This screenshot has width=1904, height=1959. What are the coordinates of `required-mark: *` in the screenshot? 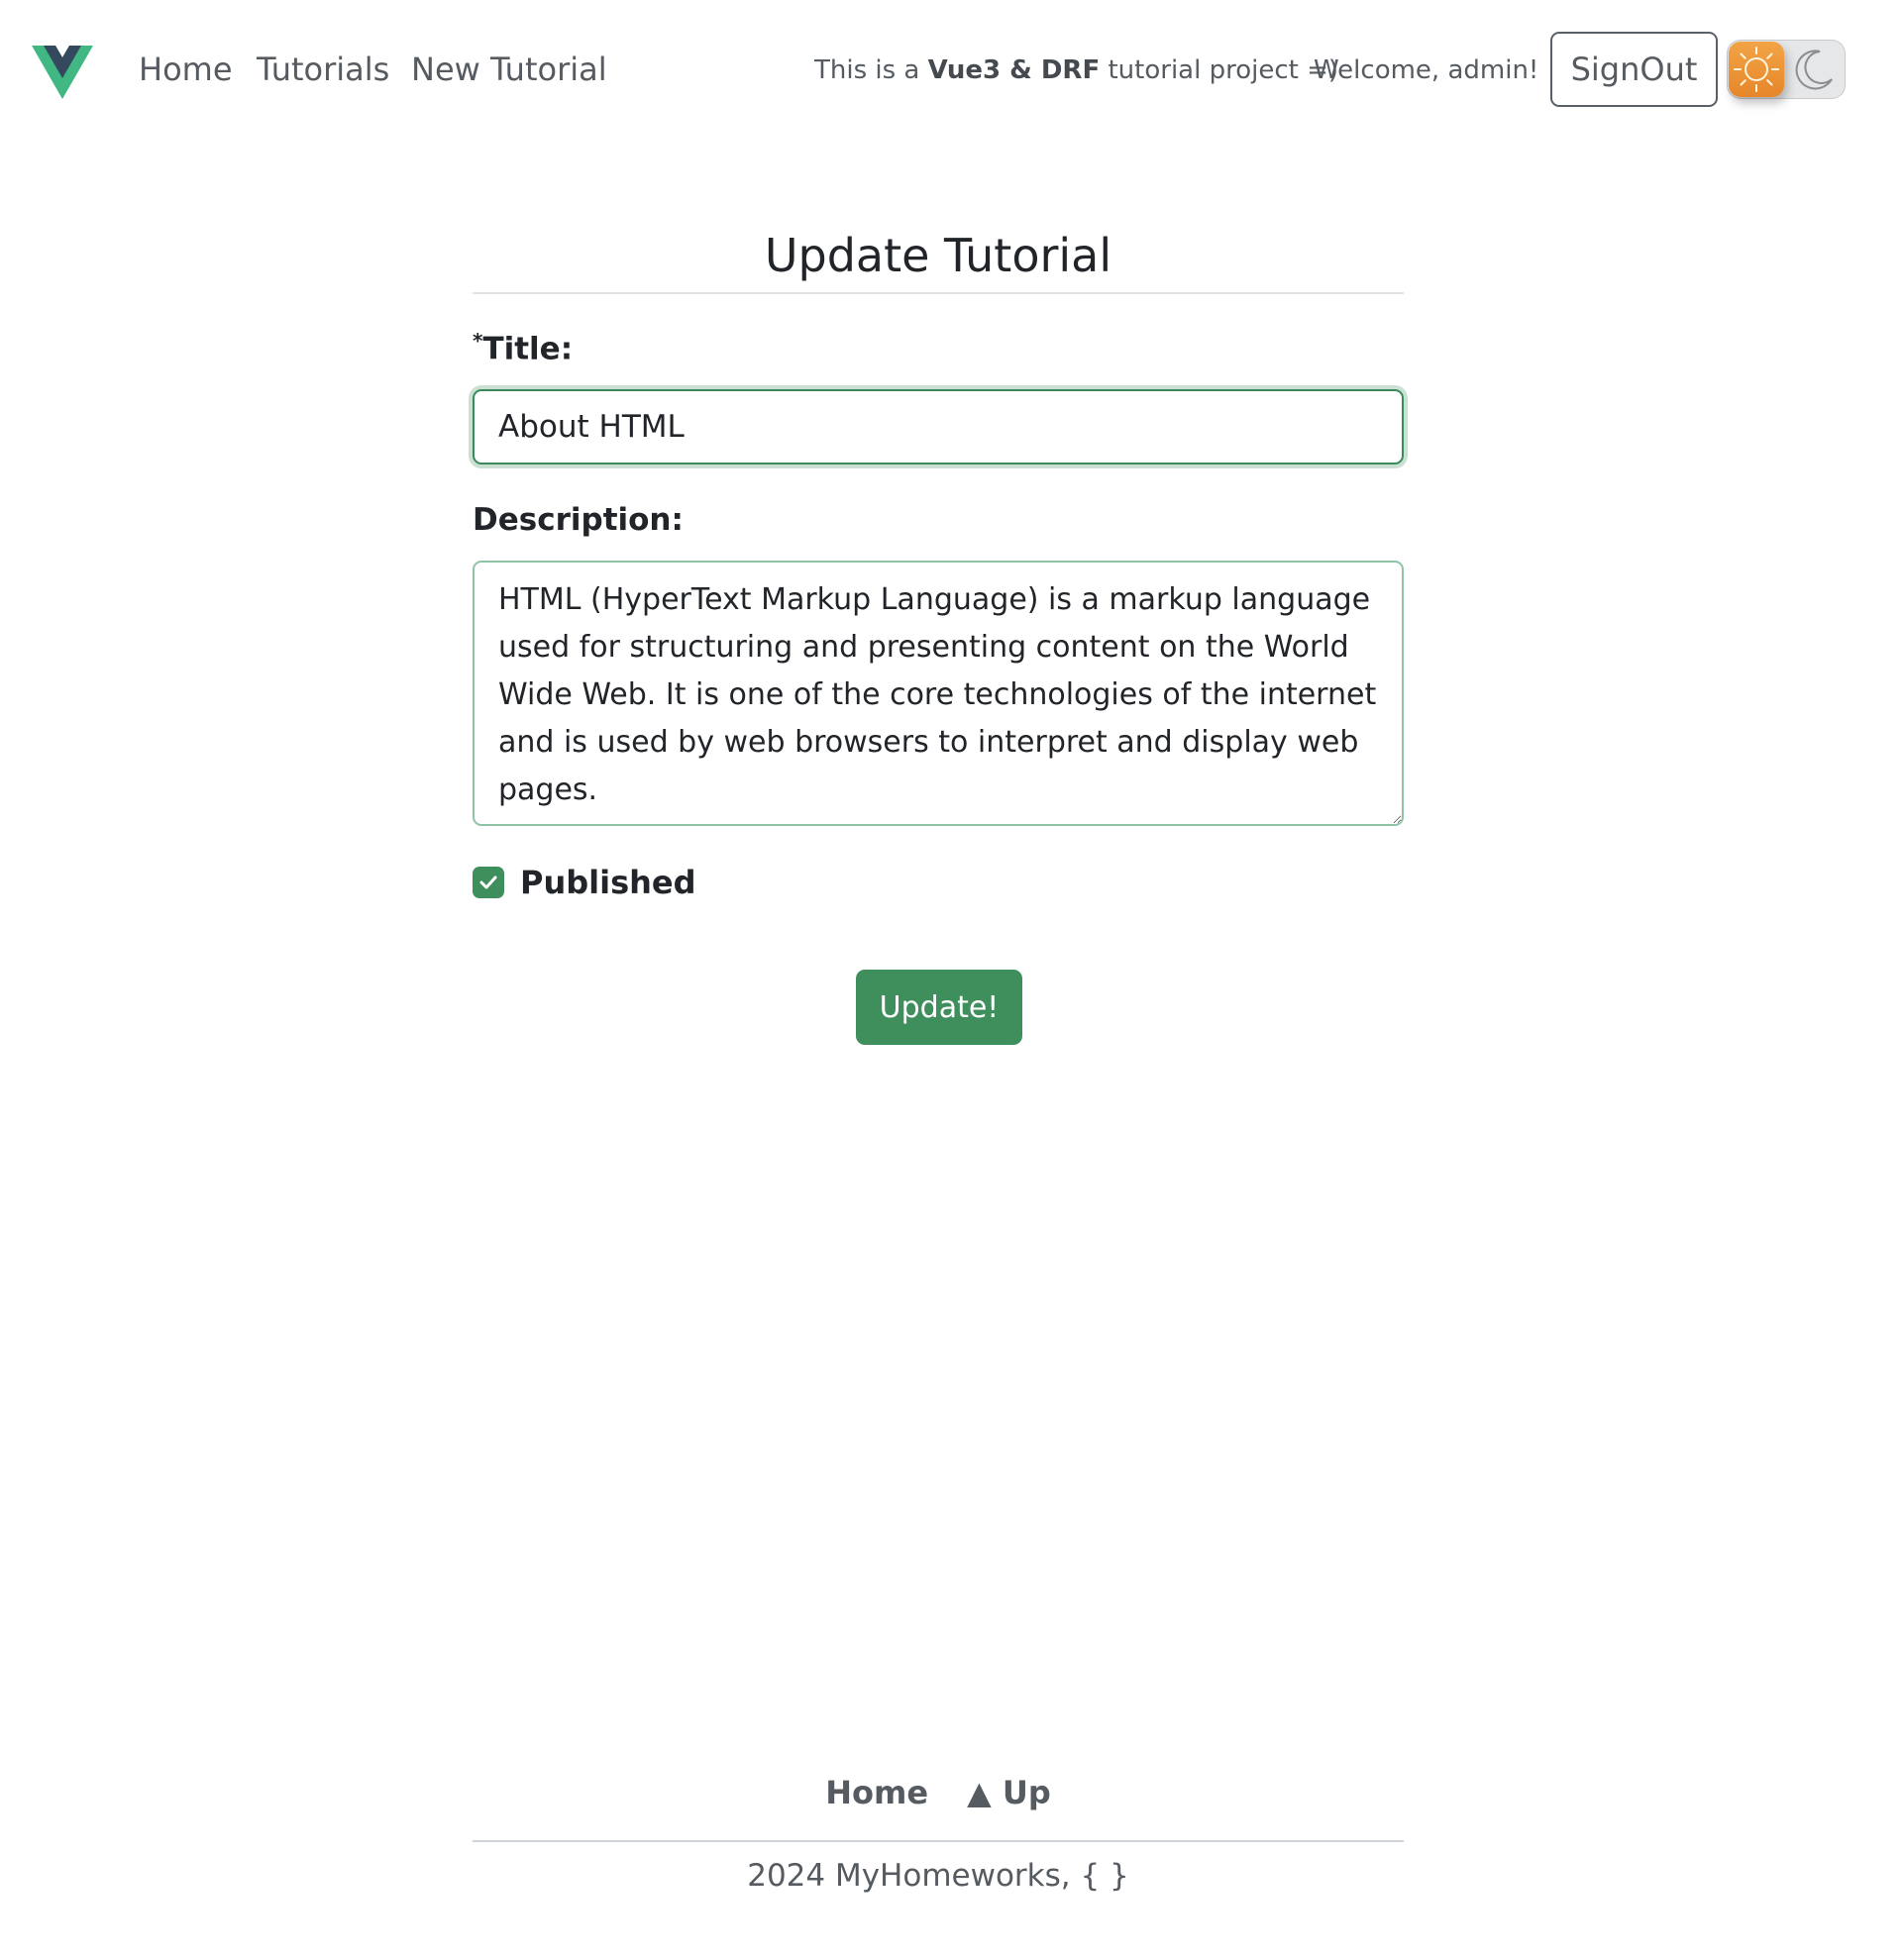 It's located at (478, 341).